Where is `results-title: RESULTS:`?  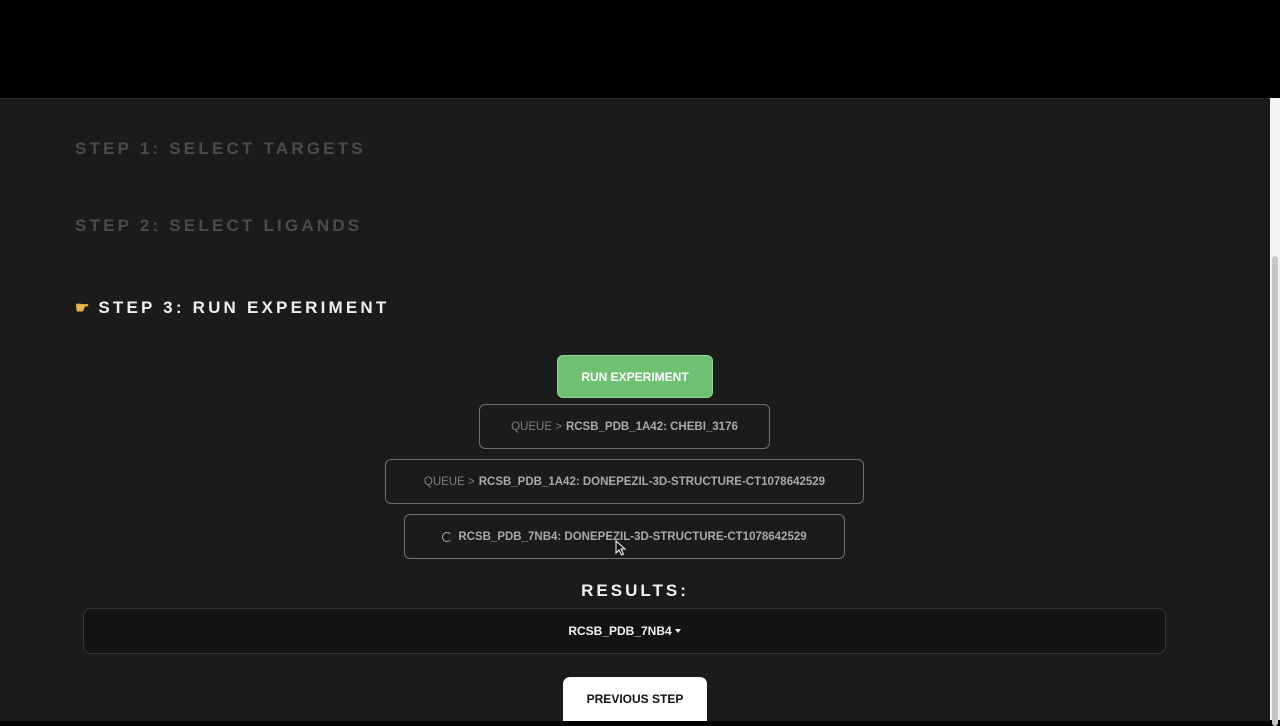 results-title: RESULTS: is located at coordinates (635, 590).